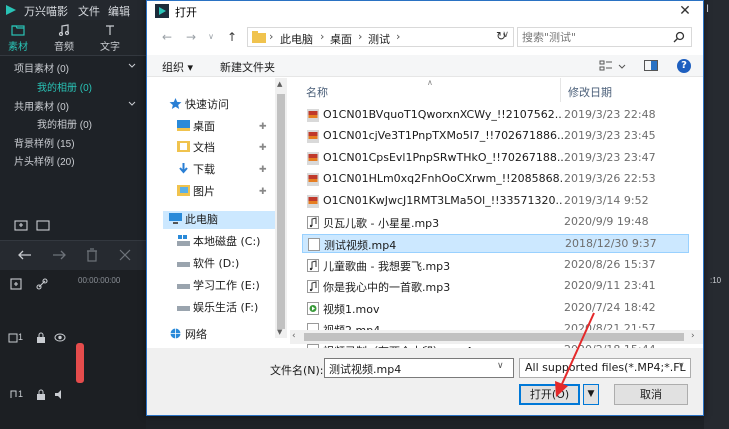 The width and height of the screenshot is (729, 429). I want to click on up-arrow-icon: ↑, so click(232, 37).